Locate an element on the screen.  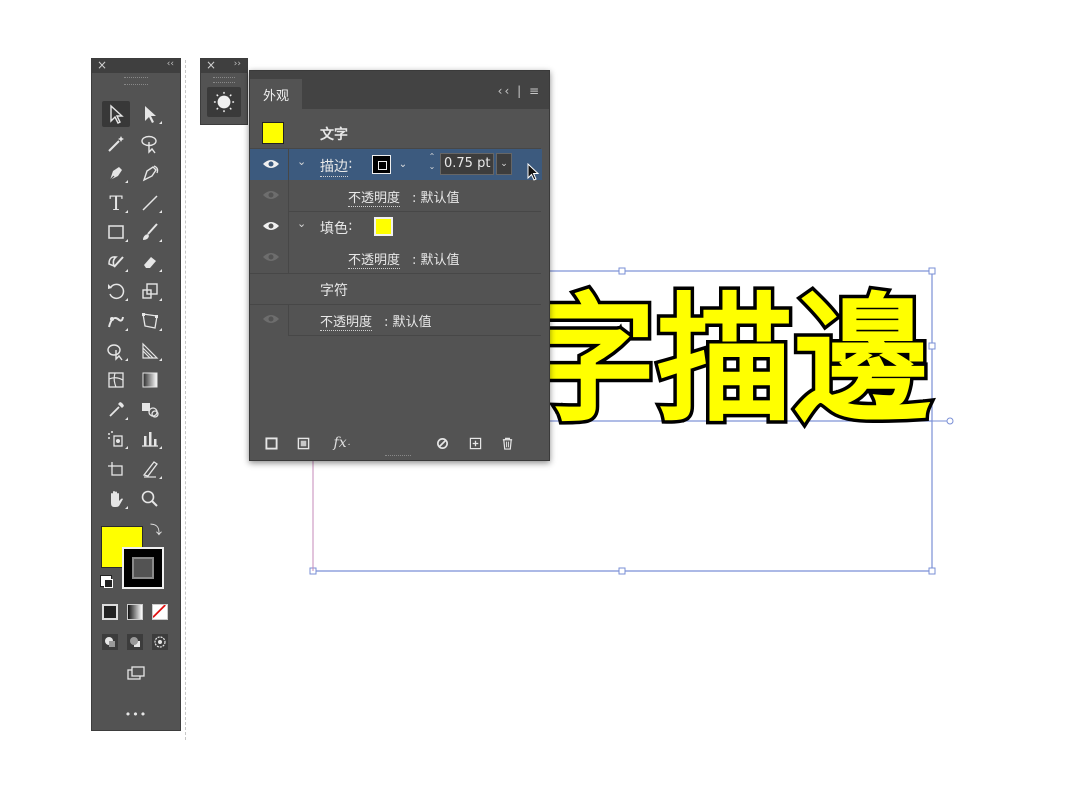
selection-tool-icon is located at coordinates (116, 114).